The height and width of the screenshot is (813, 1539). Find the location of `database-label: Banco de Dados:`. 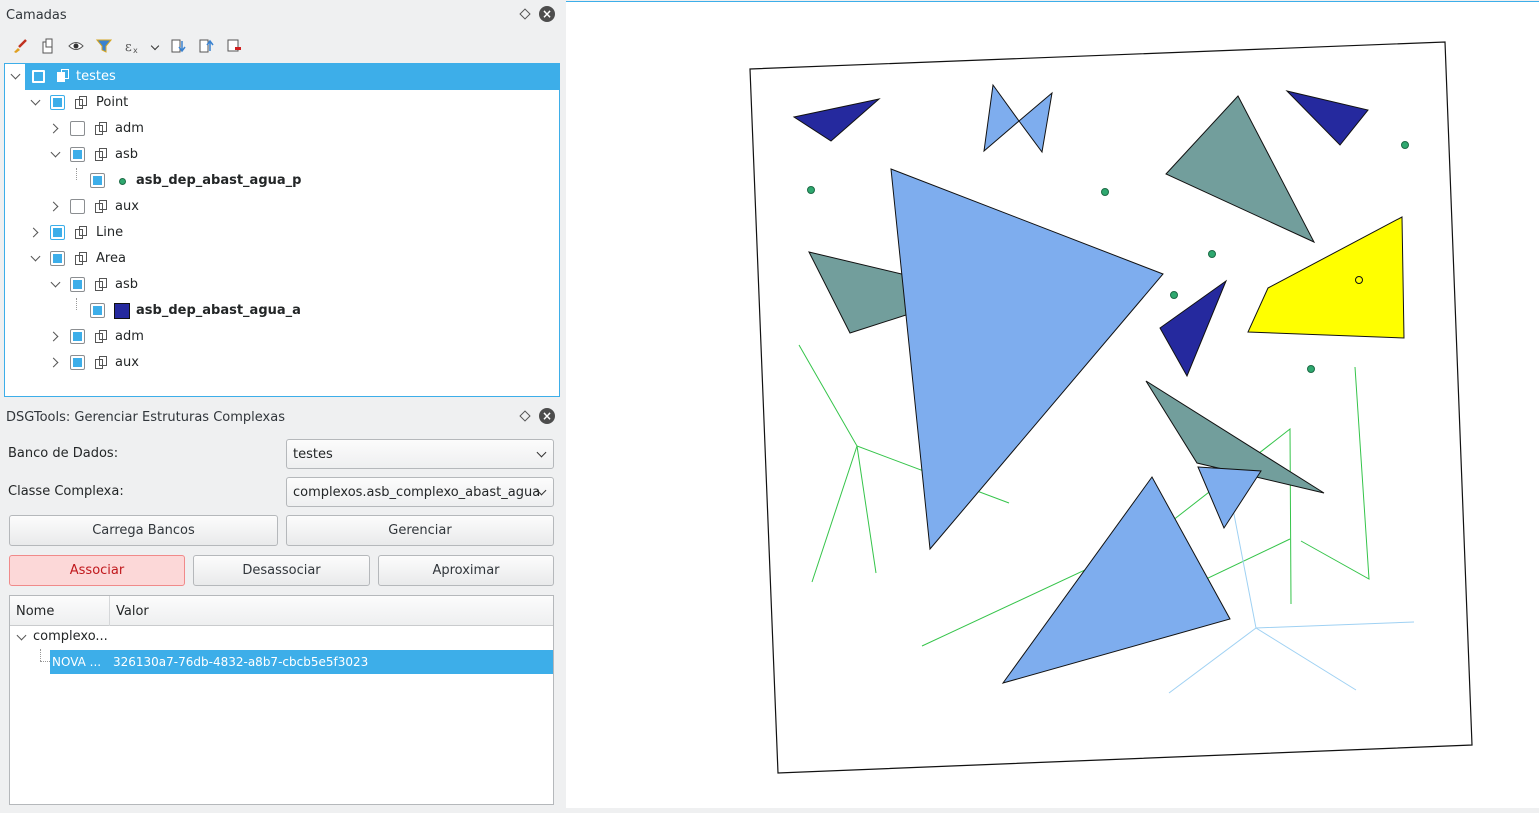

database-label: Banco de Dados: is located at coordinates (63, 453).